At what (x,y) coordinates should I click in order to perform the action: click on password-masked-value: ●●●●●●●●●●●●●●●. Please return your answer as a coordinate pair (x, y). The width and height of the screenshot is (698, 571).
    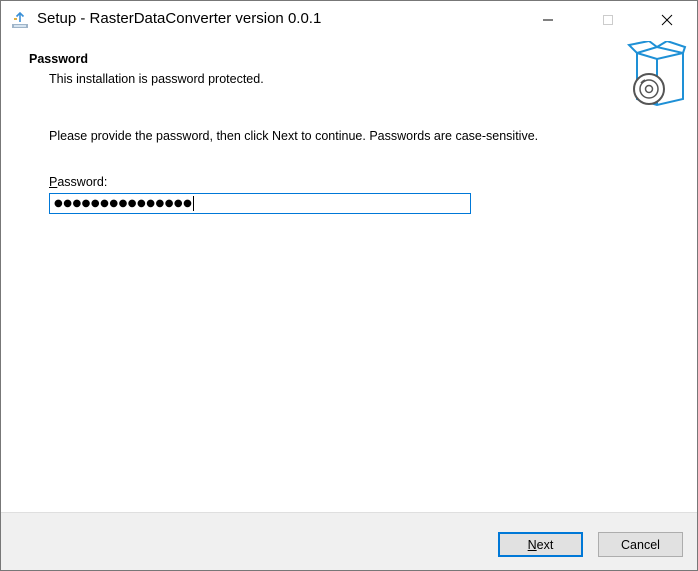
    Looking at the image, I should click on (123, 203).